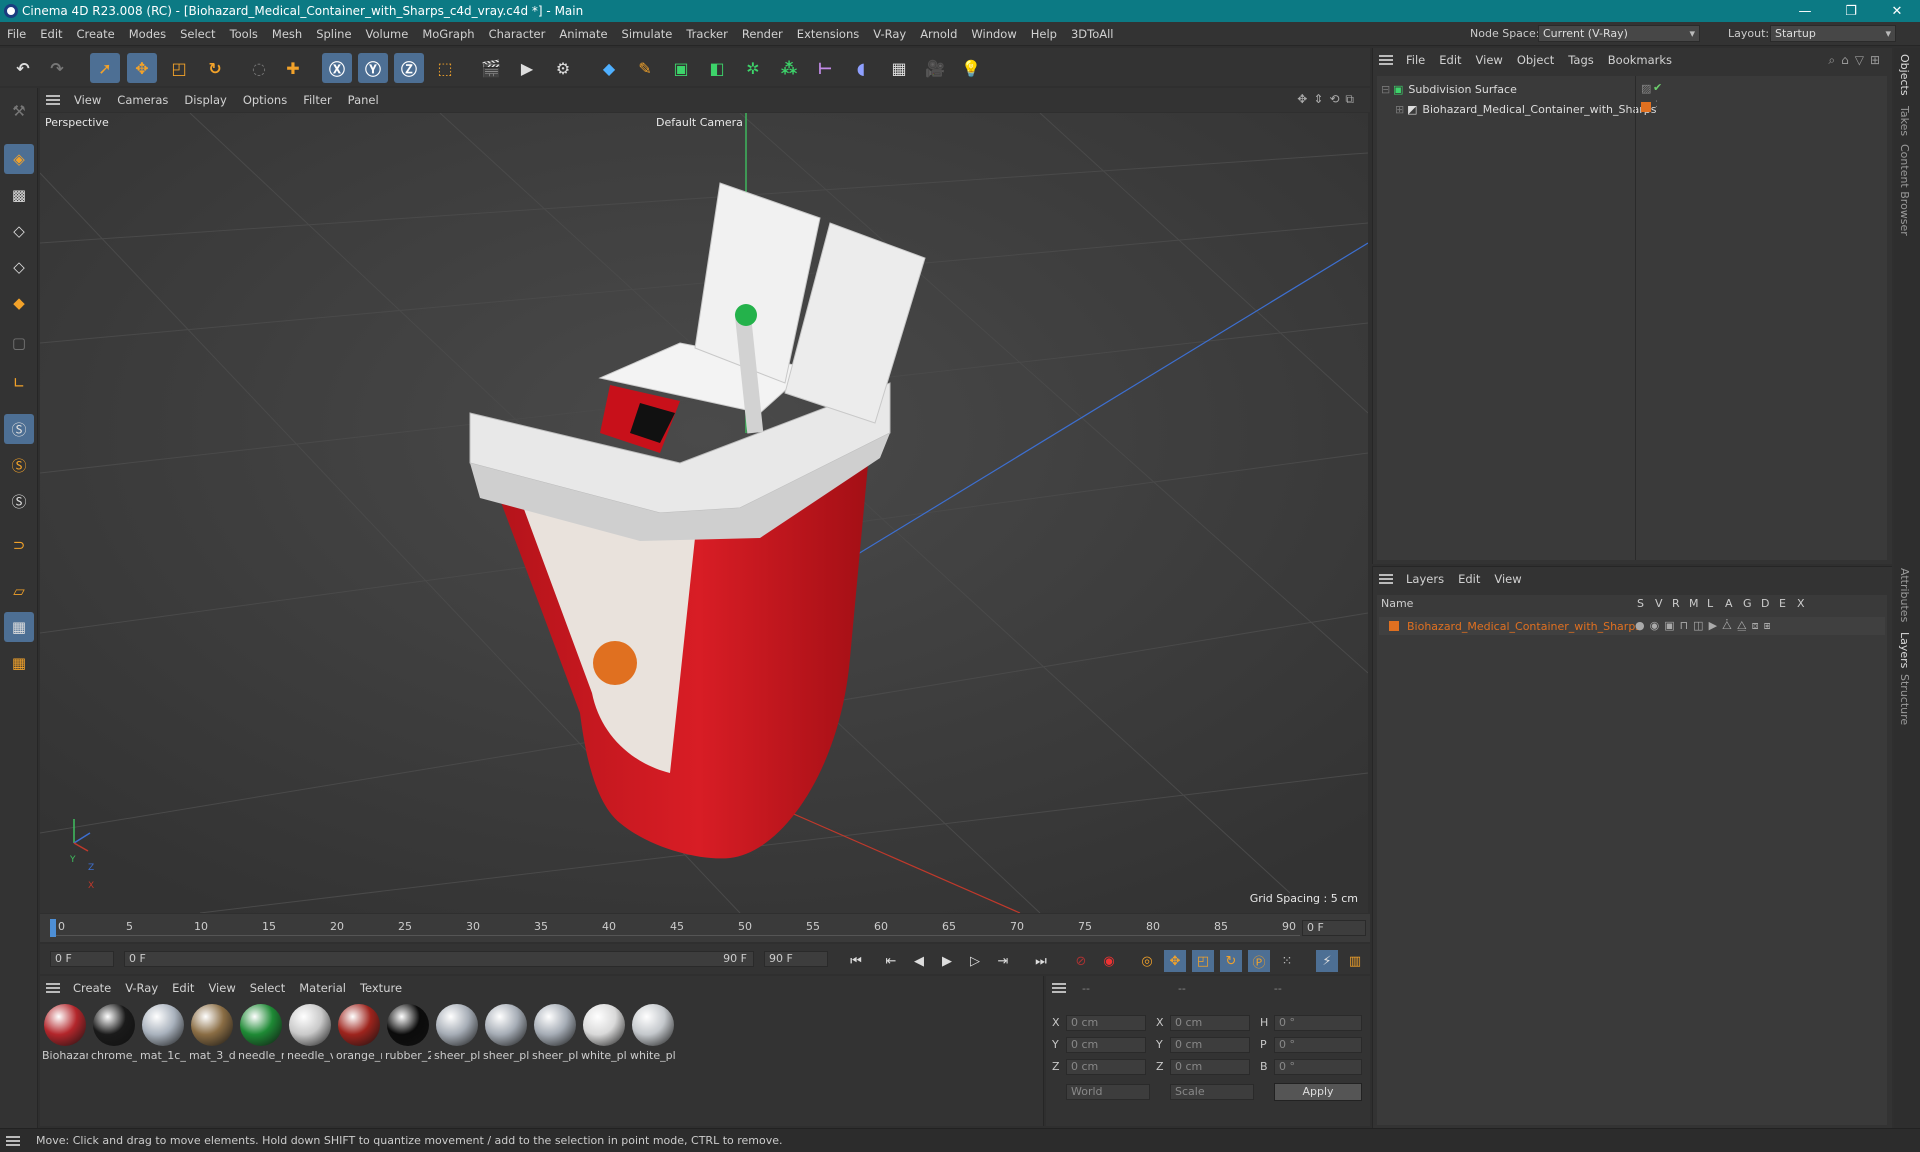 The height and width of the screenshot is (1152, 1920). Describe the element at coordinates (1106, 1045) in the screenshot. I see `position-y-field: 0 cm` at that location.